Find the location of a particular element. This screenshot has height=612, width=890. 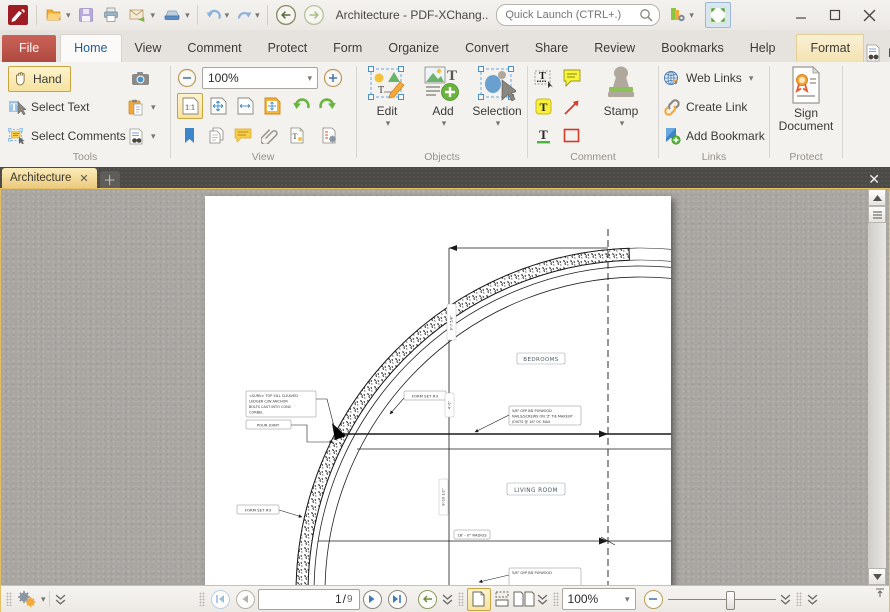

quick-launch-input is located at coordinates (571, 15).